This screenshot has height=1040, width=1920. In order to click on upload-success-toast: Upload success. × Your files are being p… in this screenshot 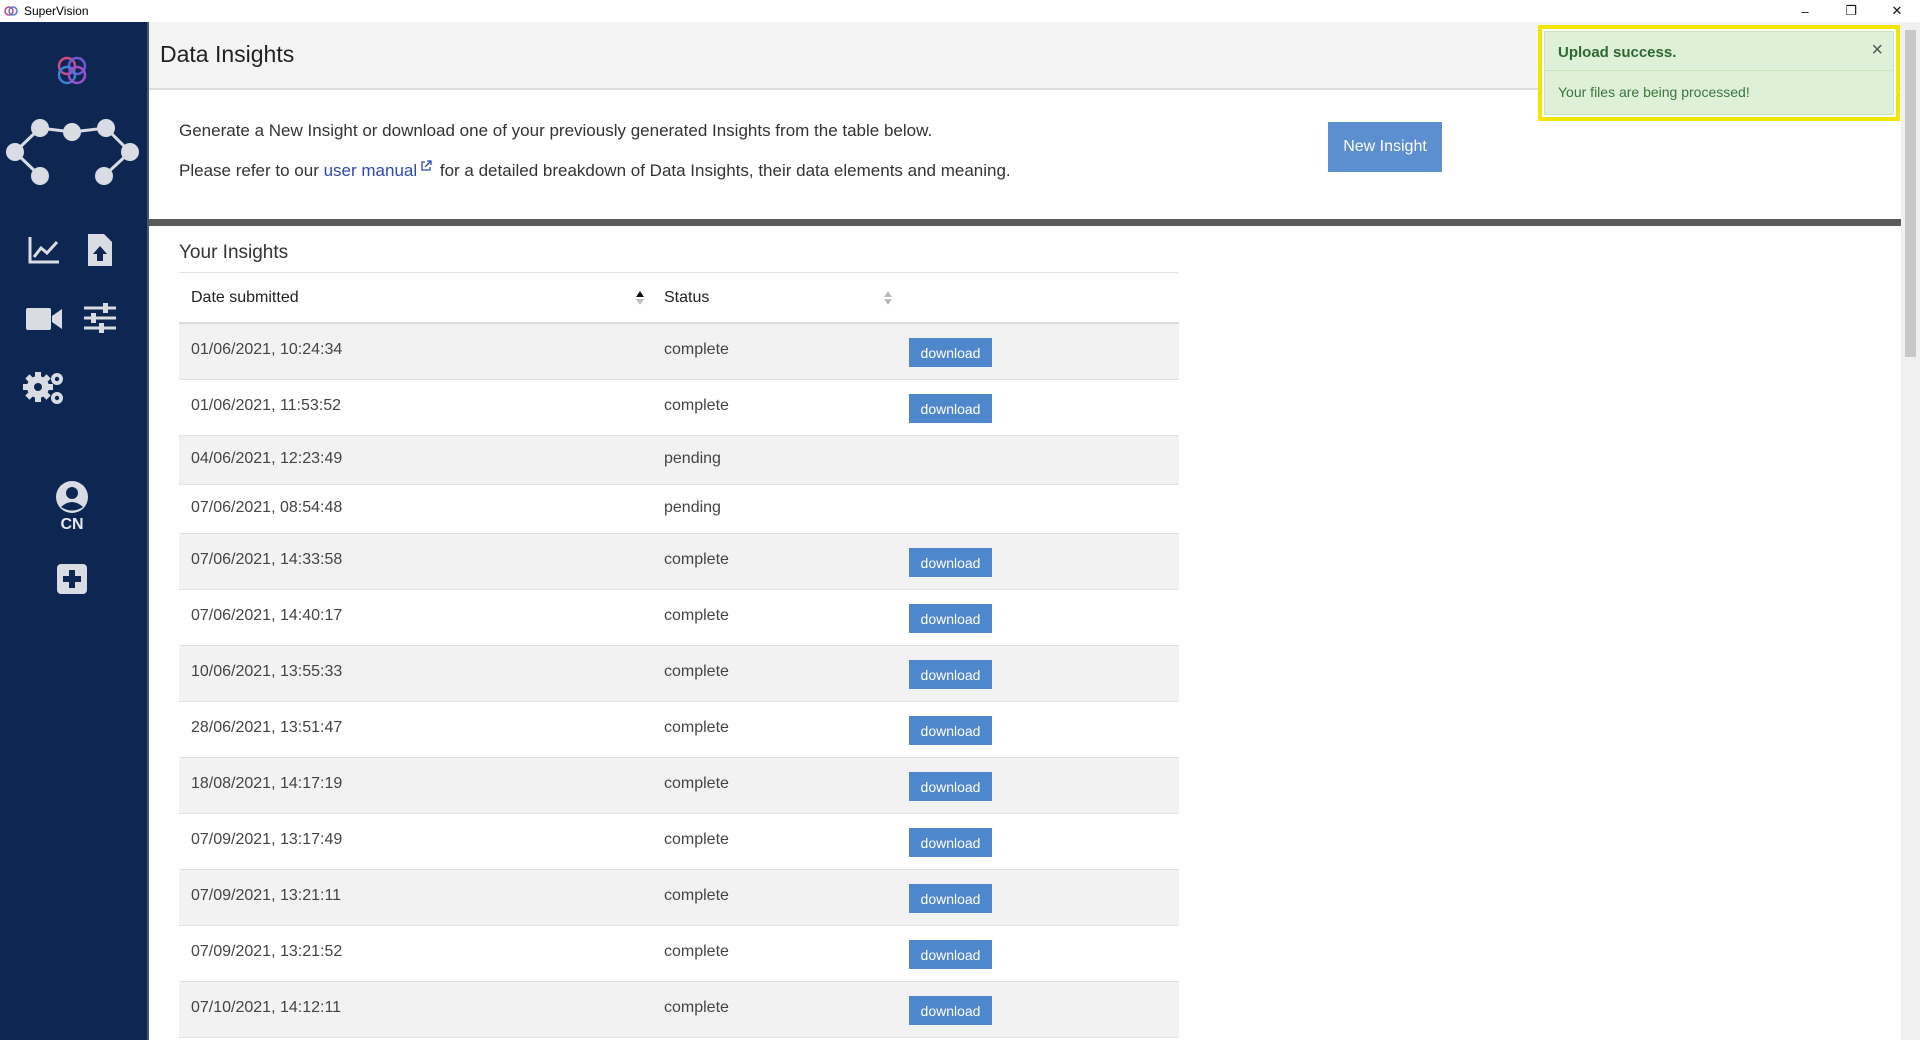, I will do `click(1719, 73)`.